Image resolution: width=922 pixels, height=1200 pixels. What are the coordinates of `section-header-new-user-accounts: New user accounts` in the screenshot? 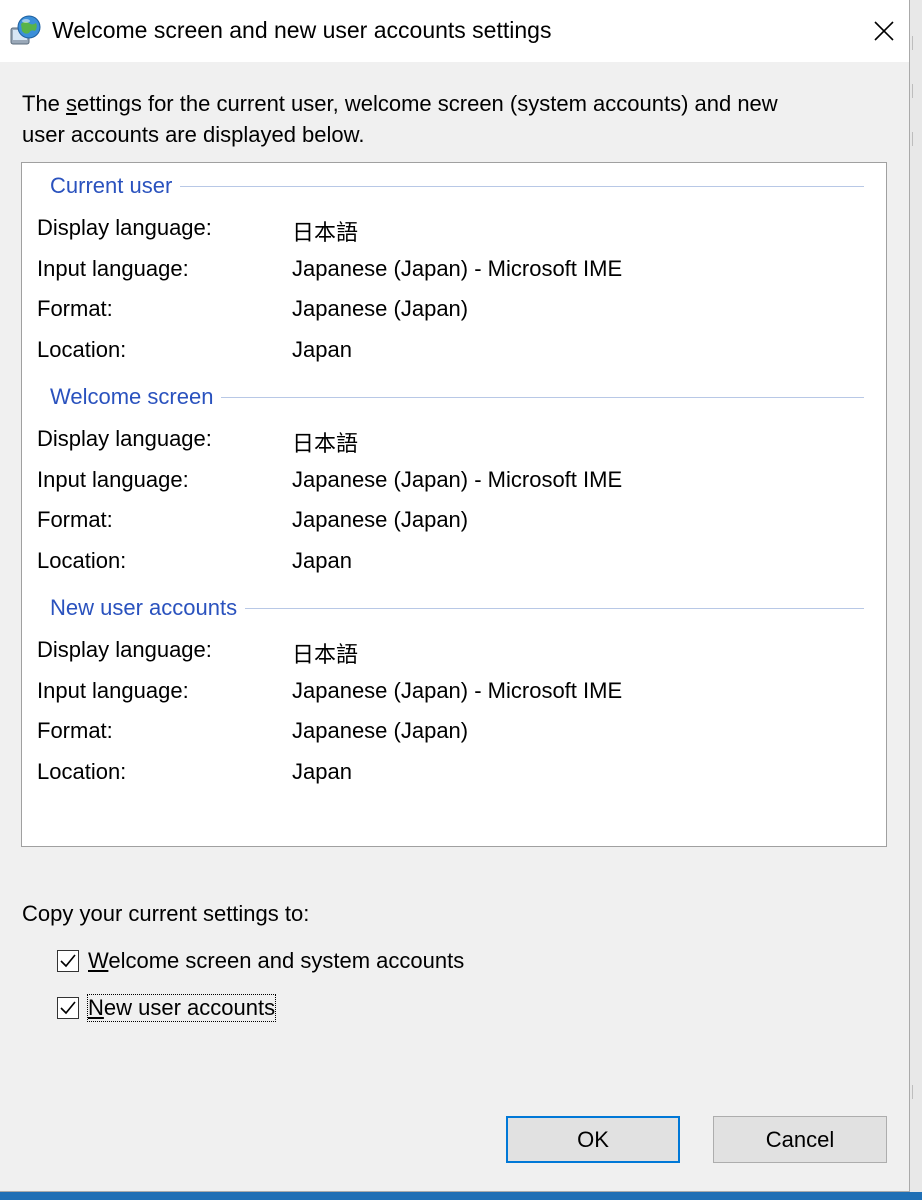 It's located at (457, 608).